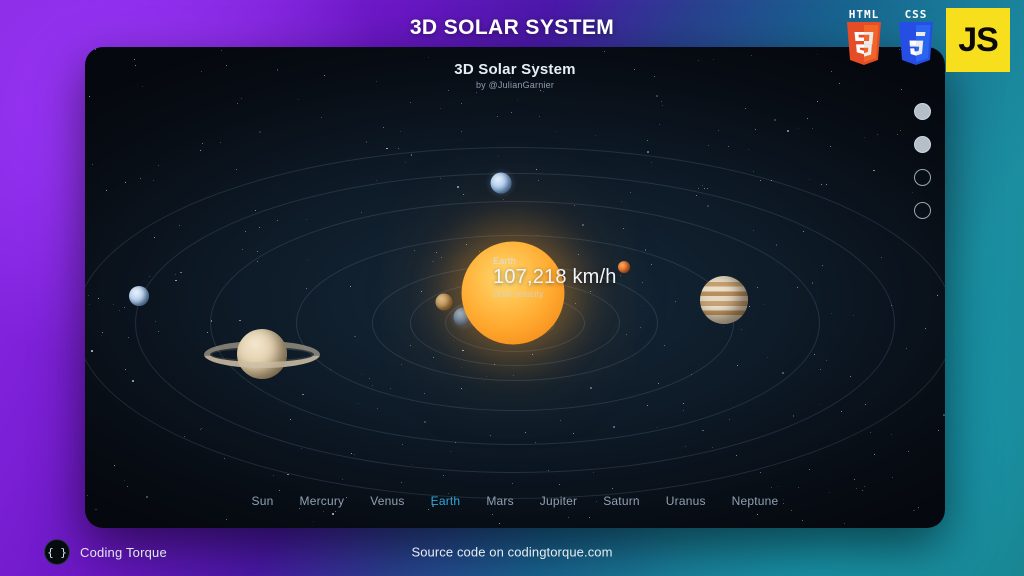 The height and width of the screenshot is (576, 1024). What do you see at coordinates (916, 14) in the screenshot?
I see `css3-badge-label: CSS` at bounding box center [916, 14].